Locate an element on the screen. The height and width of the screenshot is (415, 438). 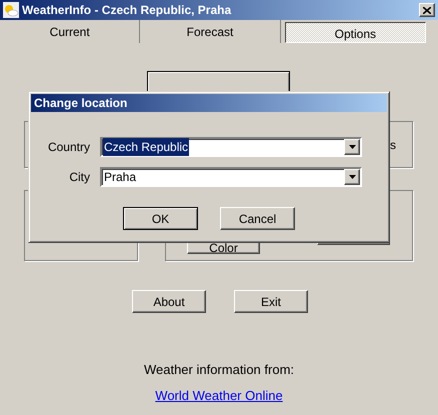
window-title: WeatherInfo - Czech Republic, Praha is located at coordinates (127, 10).